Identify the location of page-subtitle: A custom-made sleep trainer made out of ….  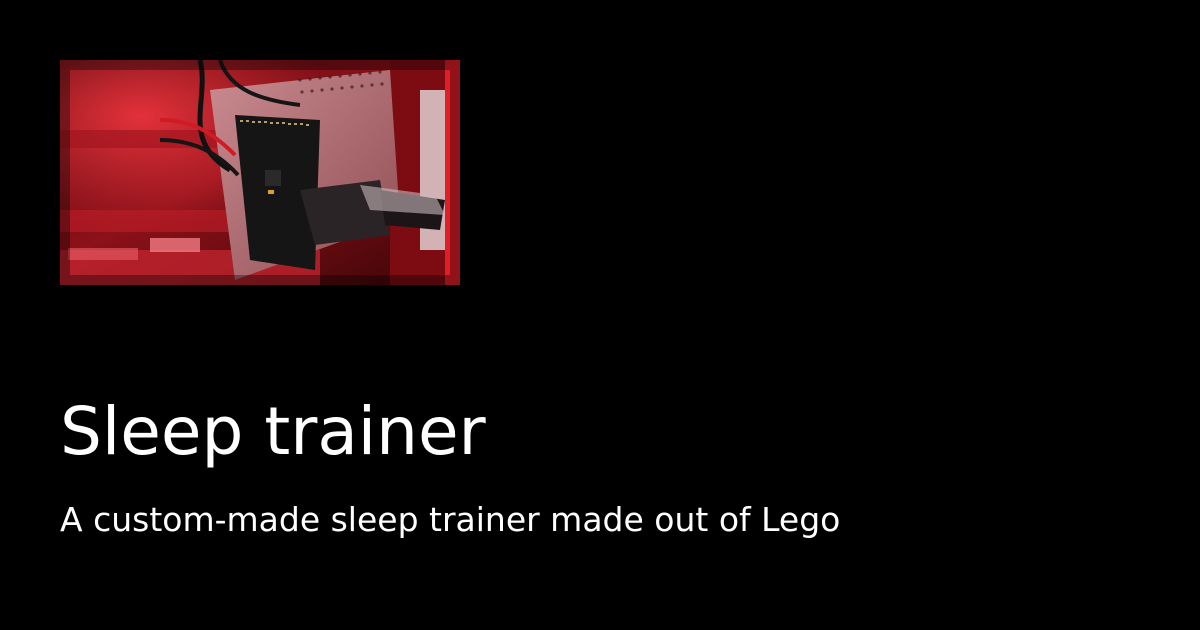
(450, 519).